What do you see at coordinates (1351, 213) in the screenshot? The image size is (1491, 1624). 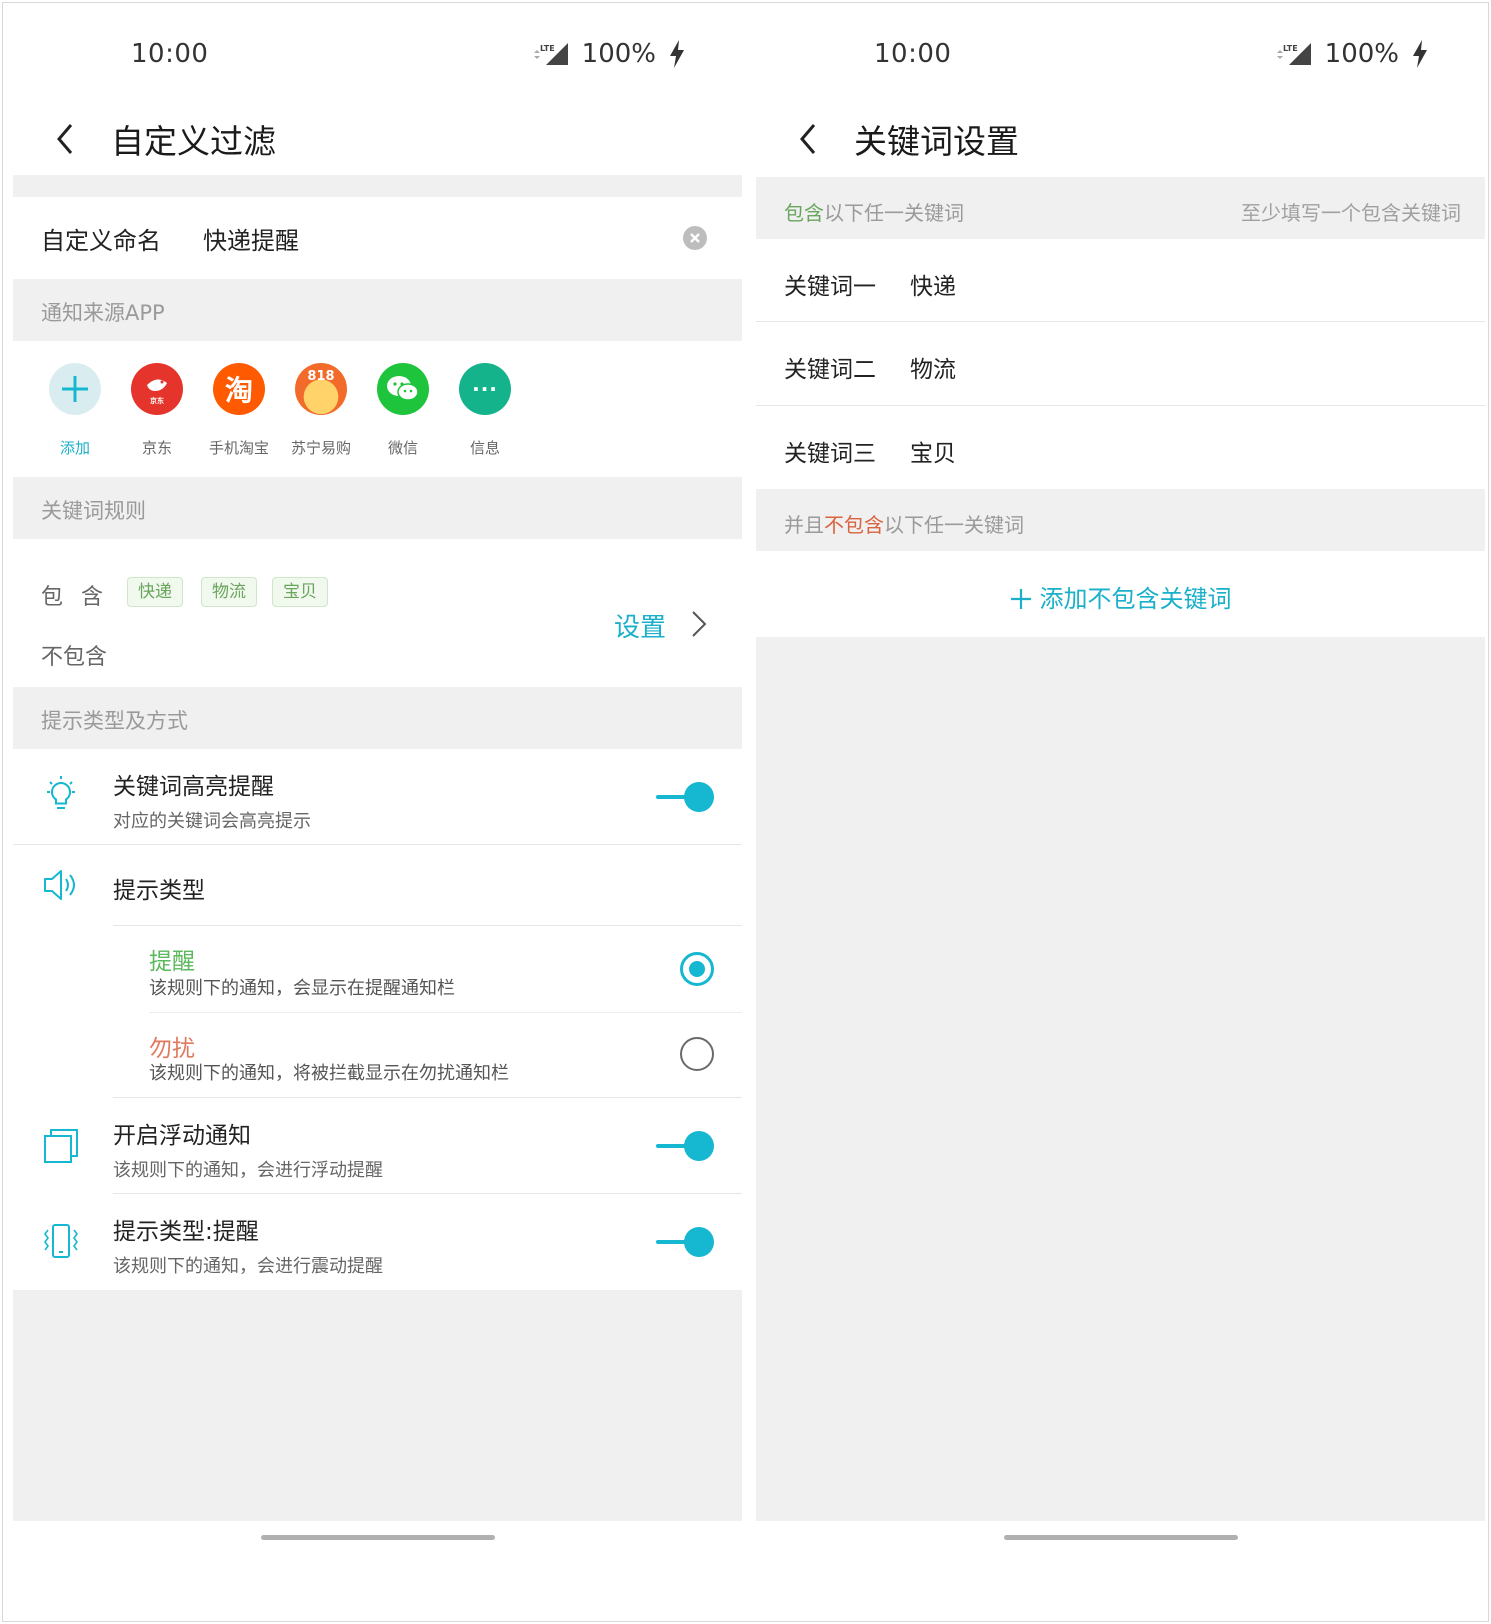 I see `include-hint: 至少填写一个包含关键词` at bounding box center [1351, 213].